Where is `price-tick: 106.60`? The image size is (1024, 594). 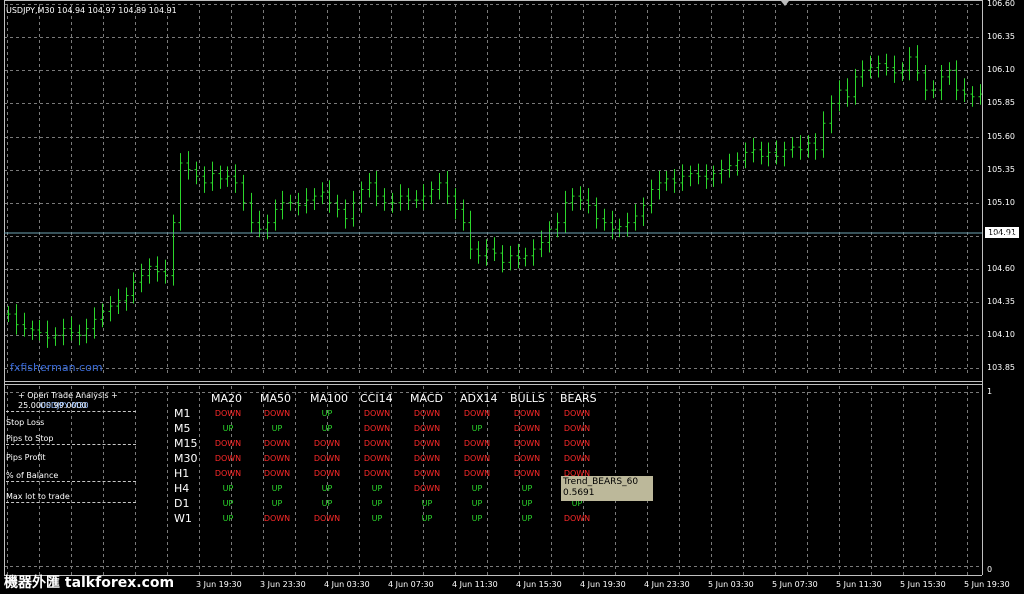
price-tick: 106.60 is located at coordinates (1001, 4).